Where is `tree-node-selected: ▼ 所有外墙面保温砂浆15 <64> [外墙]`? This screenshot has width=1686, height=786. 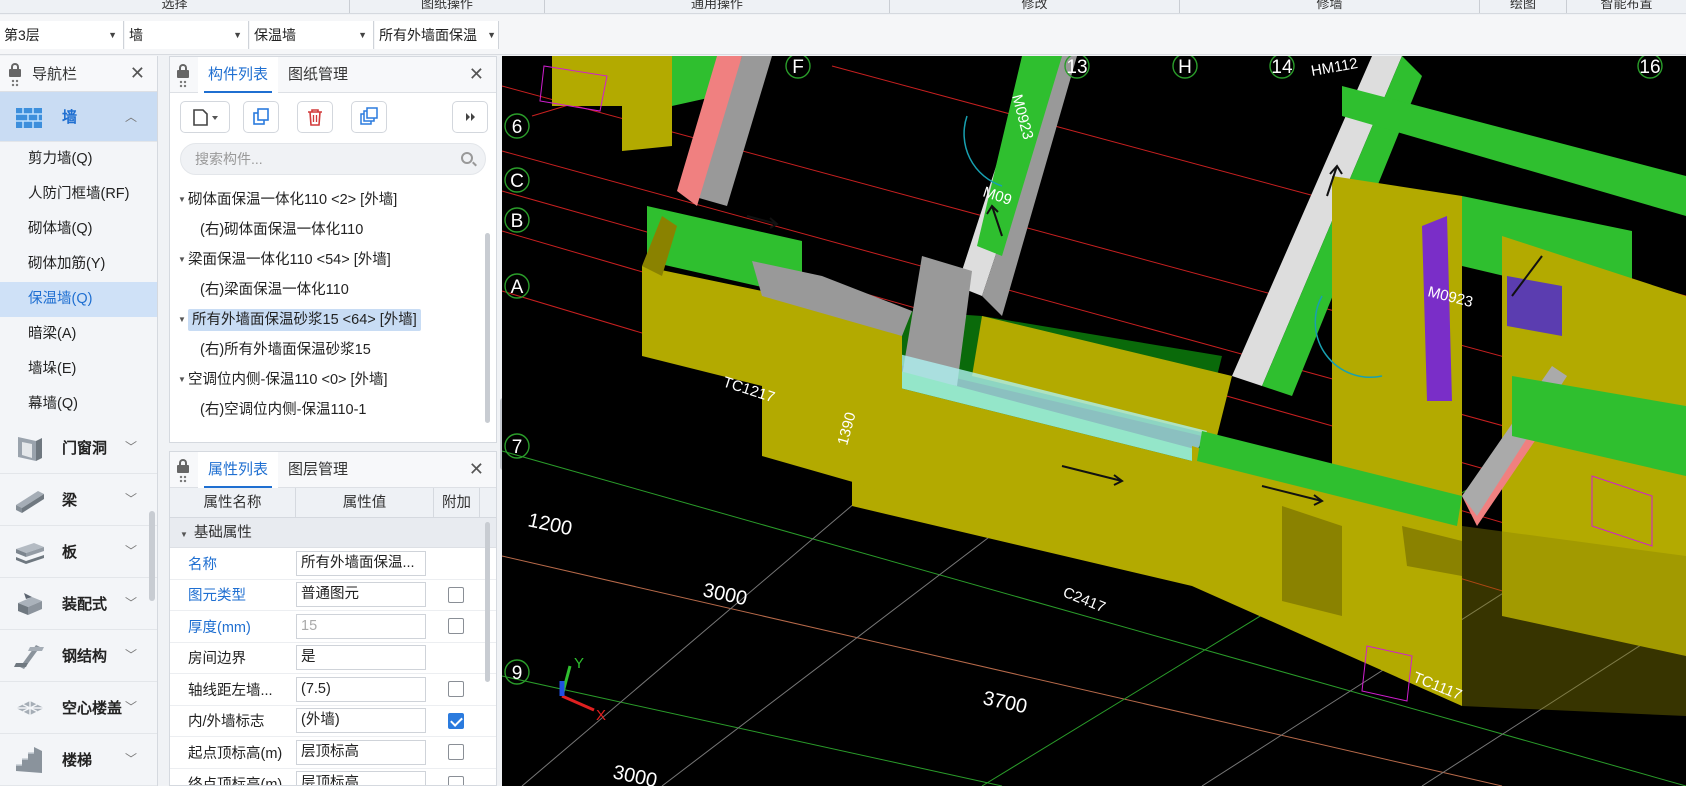 tree-node-selected: ▼ 所有外墙面保温砂浆15 <64> [外墙] is located at coordinates (333, 320).